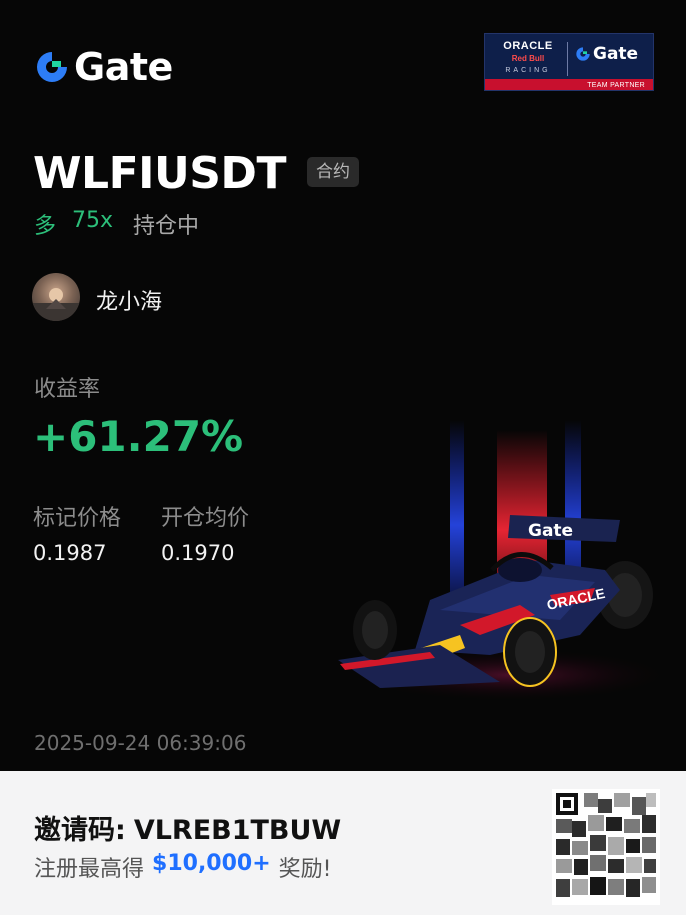 This screenshot has height=915, width=686. Describe the element at coordinates (138, 436) in the screenshot. I see `roi-value: +61.27%` at that location.